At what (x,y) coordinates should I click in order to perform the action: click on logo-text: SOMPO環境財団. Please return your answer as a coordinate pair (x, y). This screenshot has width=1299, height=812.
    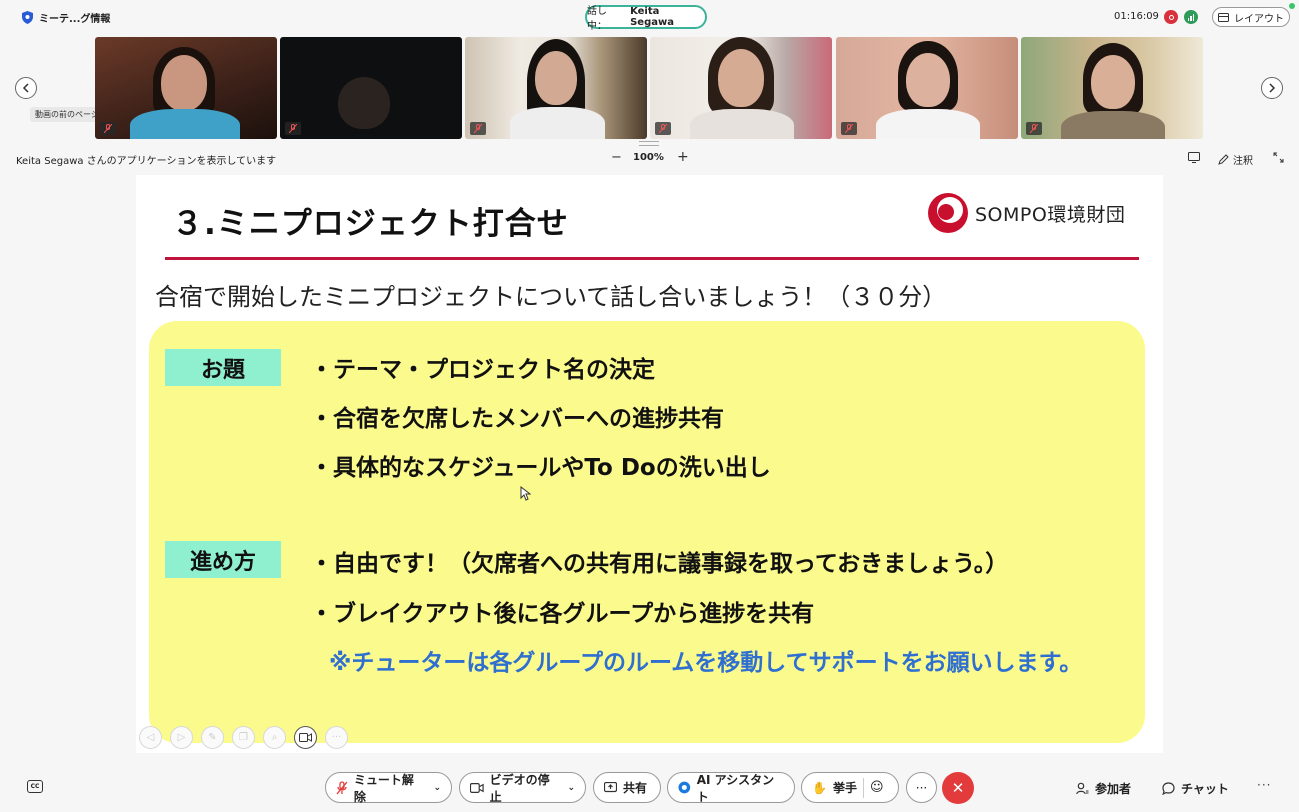
    Looking at the image, I should click on (1050, 214).